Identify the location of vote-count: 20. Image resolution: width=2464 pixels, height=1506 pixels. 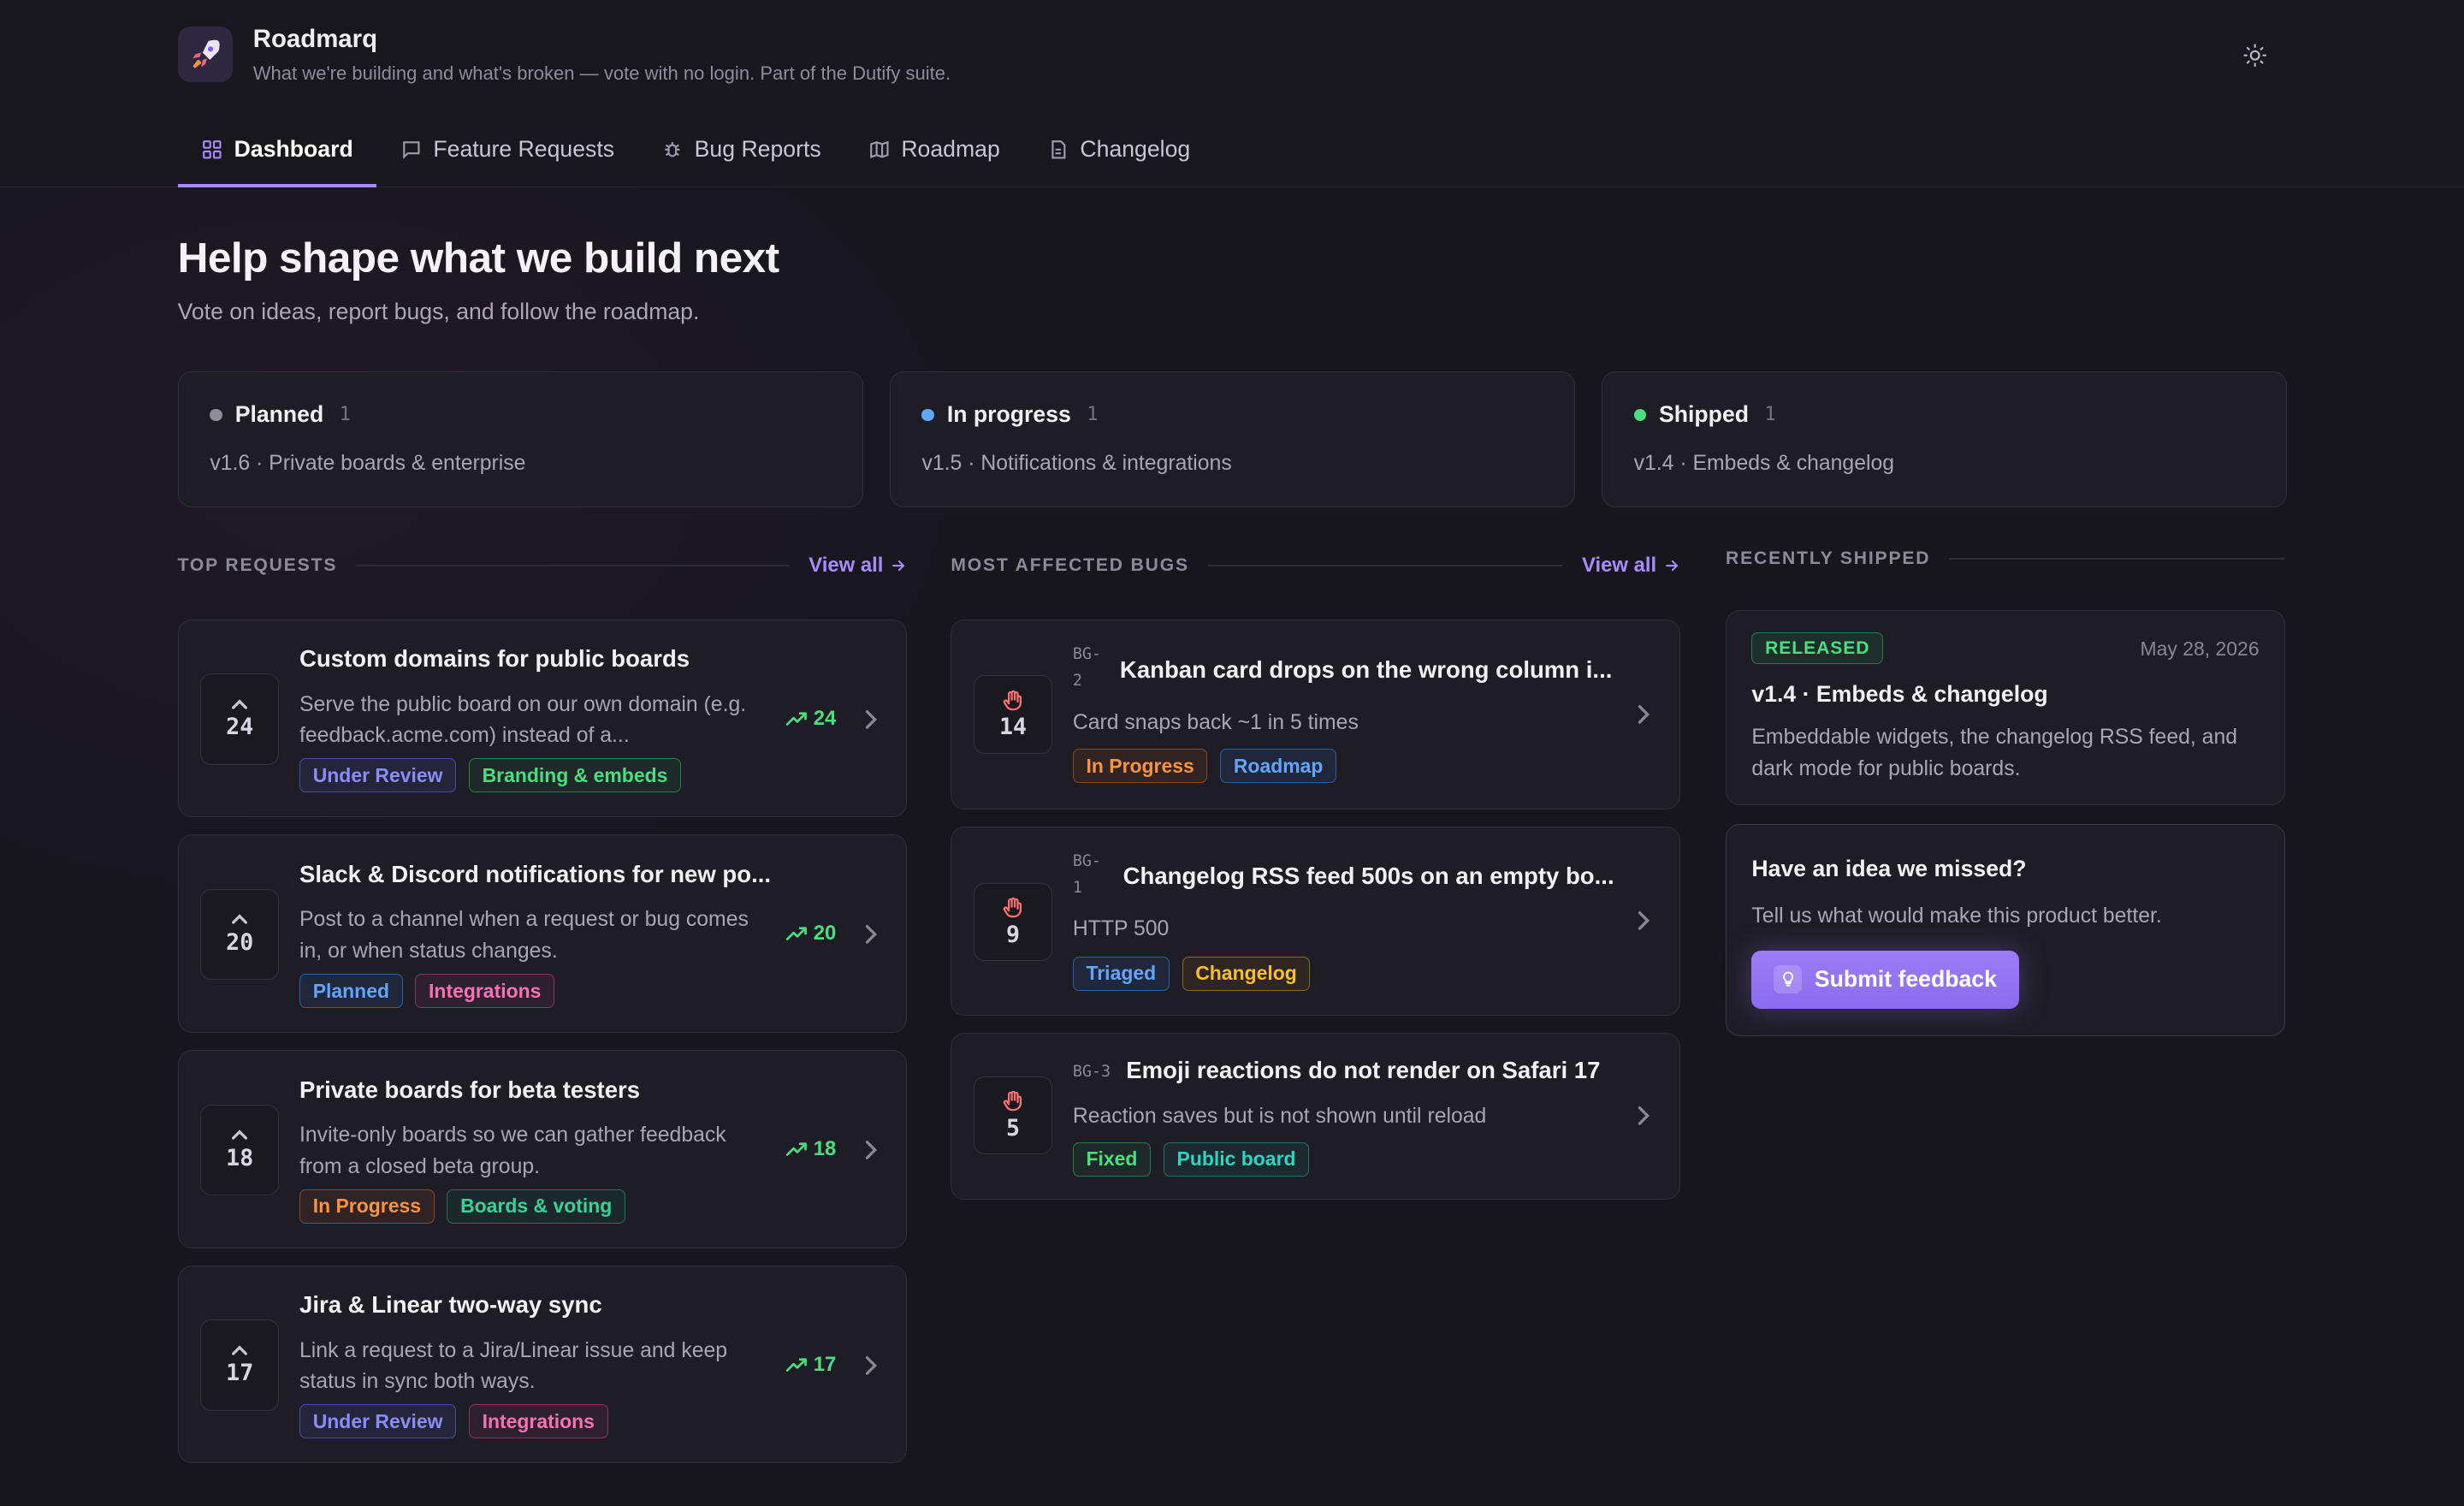
(240, 942).